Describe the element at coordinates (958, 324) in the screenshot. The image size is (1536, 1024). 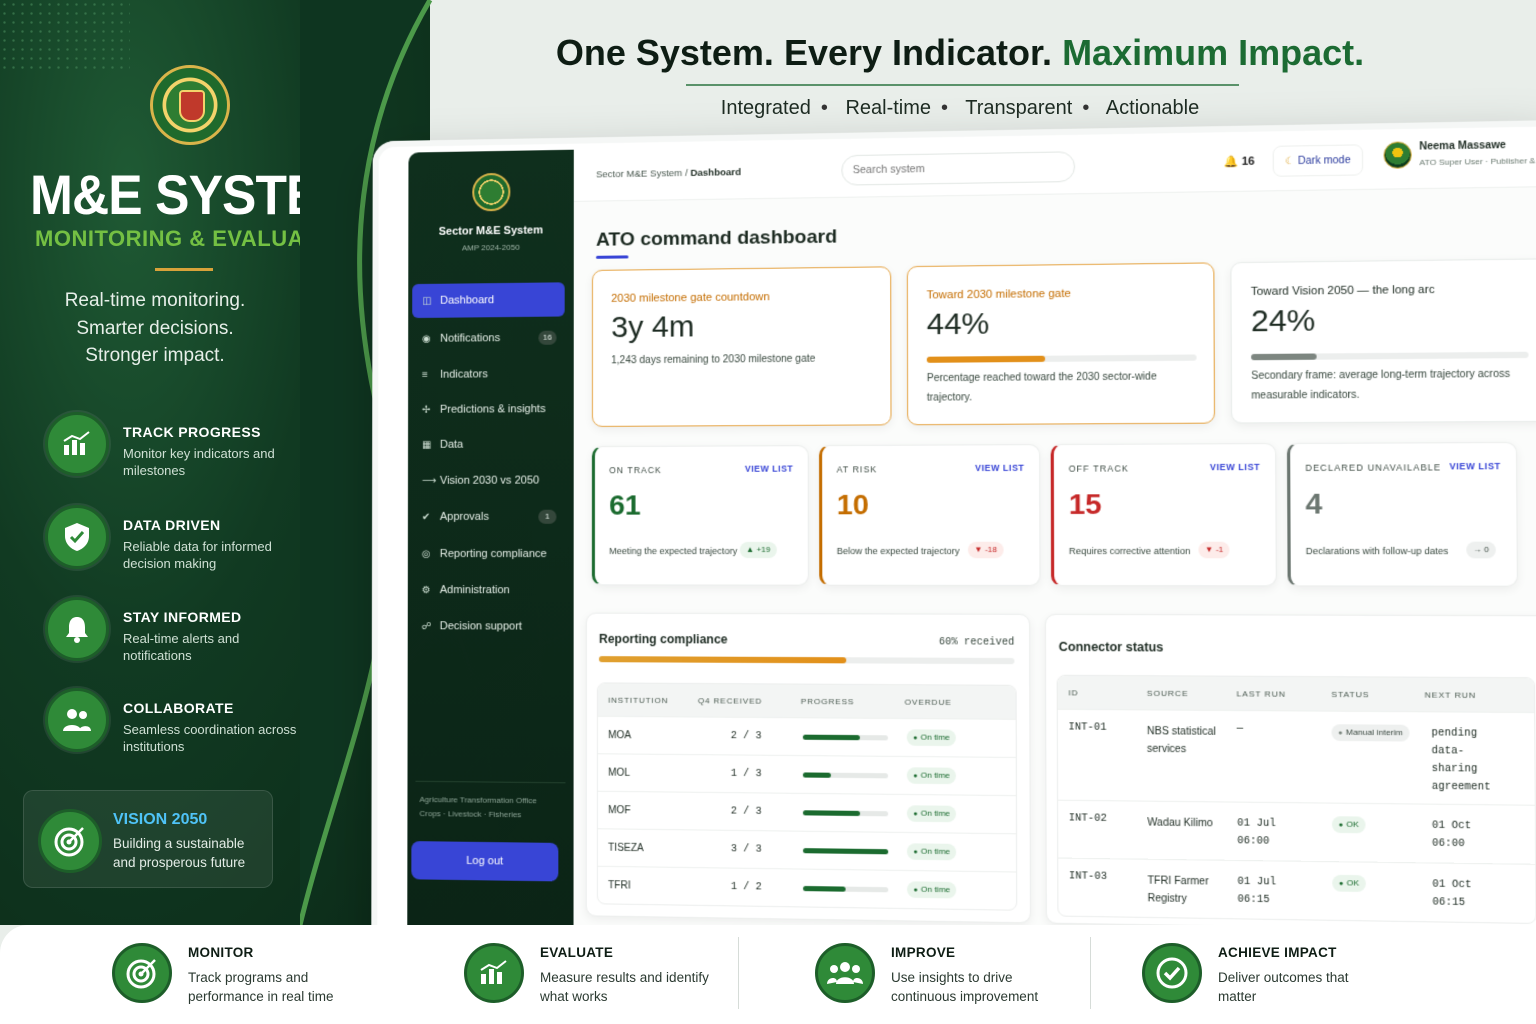
I see `card-value: 44%` at that location.